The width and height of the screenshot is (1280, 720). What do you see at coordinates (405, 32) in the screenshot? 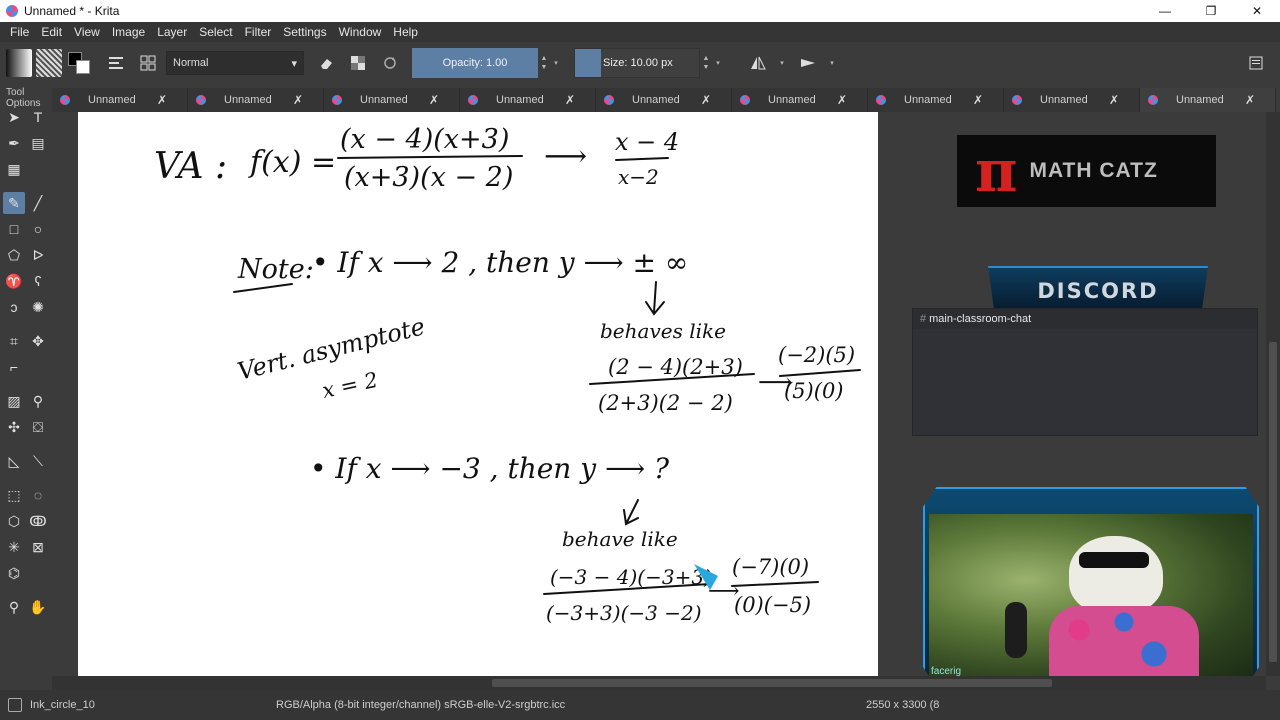
I see `menu-help: Help` at bounding box center [405, 32].